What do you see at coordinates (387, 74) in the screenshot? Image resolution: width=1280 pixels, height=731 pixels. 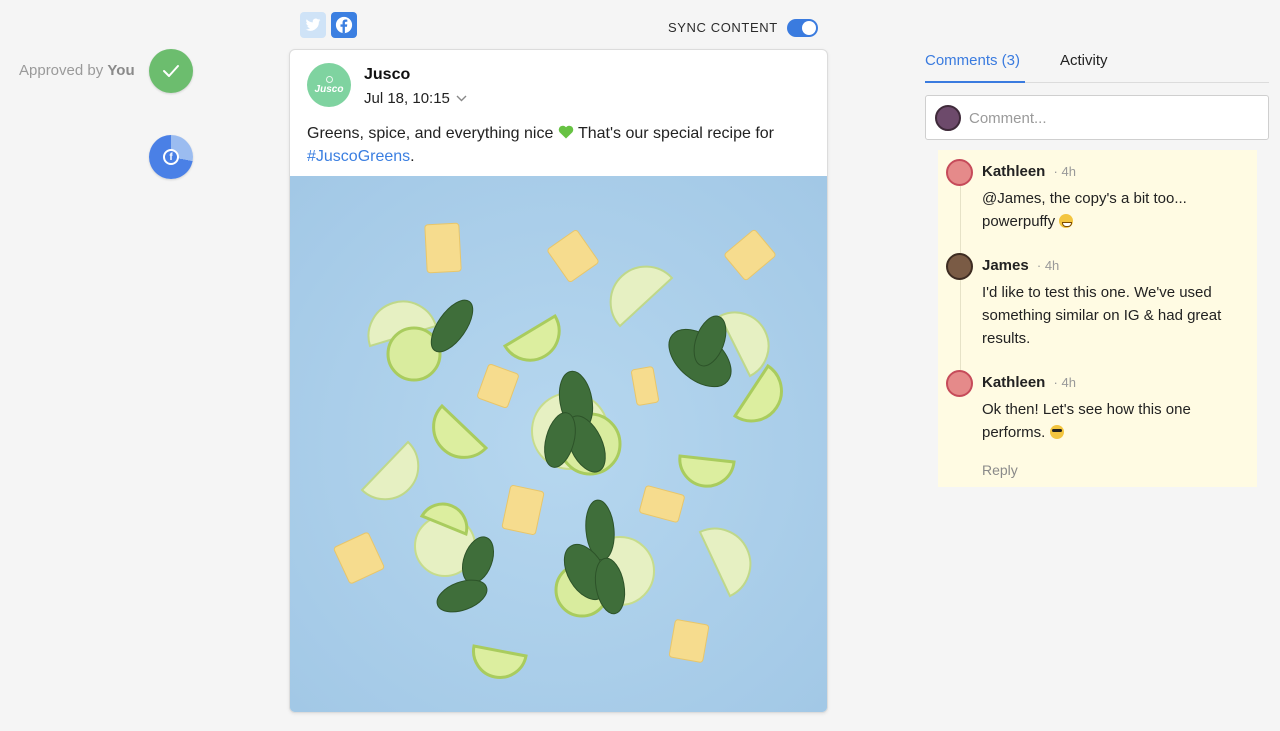 I see `brand-name: Jusco` at bounding box center [387, 74].